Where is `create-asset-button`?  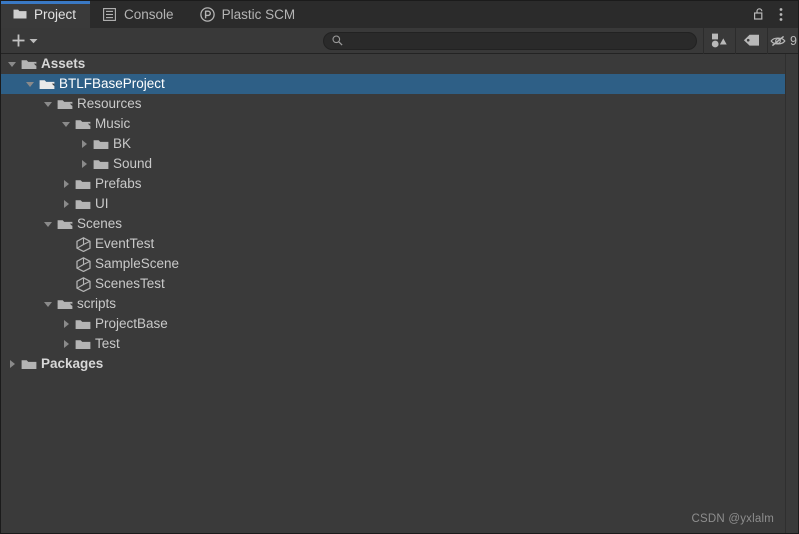 create-asset-button is located at coordinates (25, 41).